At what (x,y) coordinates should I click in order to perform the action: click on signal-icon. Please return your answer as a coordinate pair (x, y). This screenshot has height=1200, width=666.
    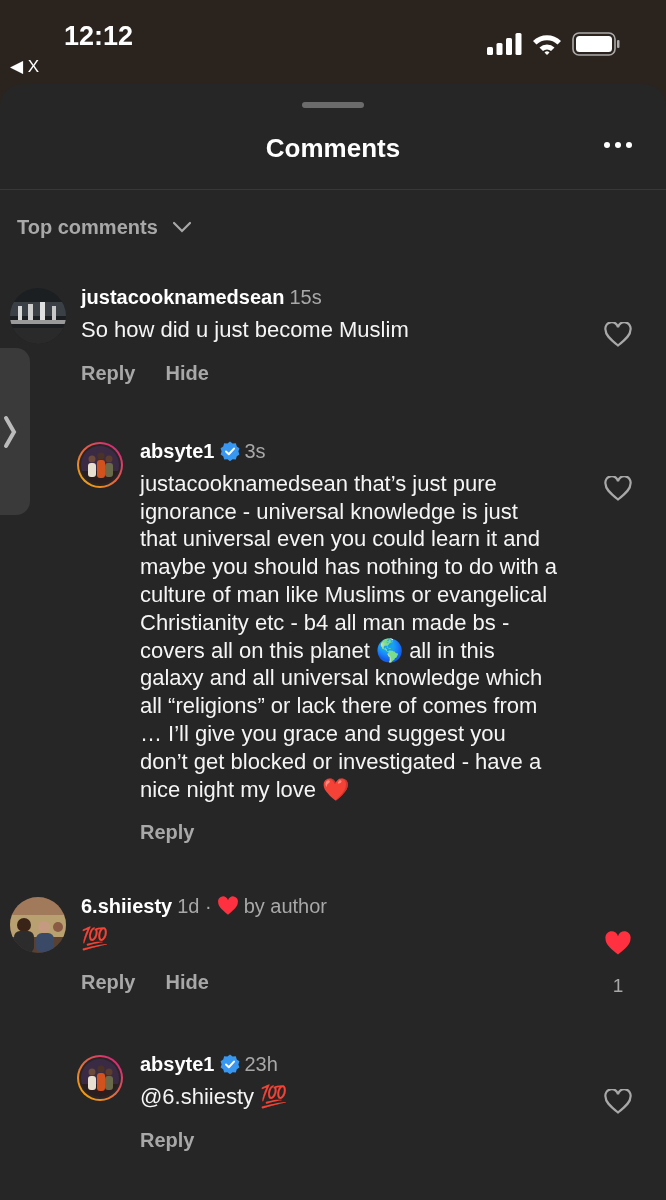
    Looking at the image, I should click on (504, 44).